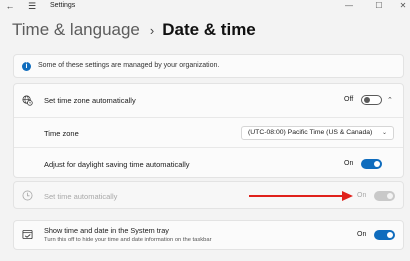 Image resolution: width=410 pixels, height=261 pixels. Describe the element at coordinates (362, 195) in the screenshot. I see `set-time-automatically-state: On` at that location.